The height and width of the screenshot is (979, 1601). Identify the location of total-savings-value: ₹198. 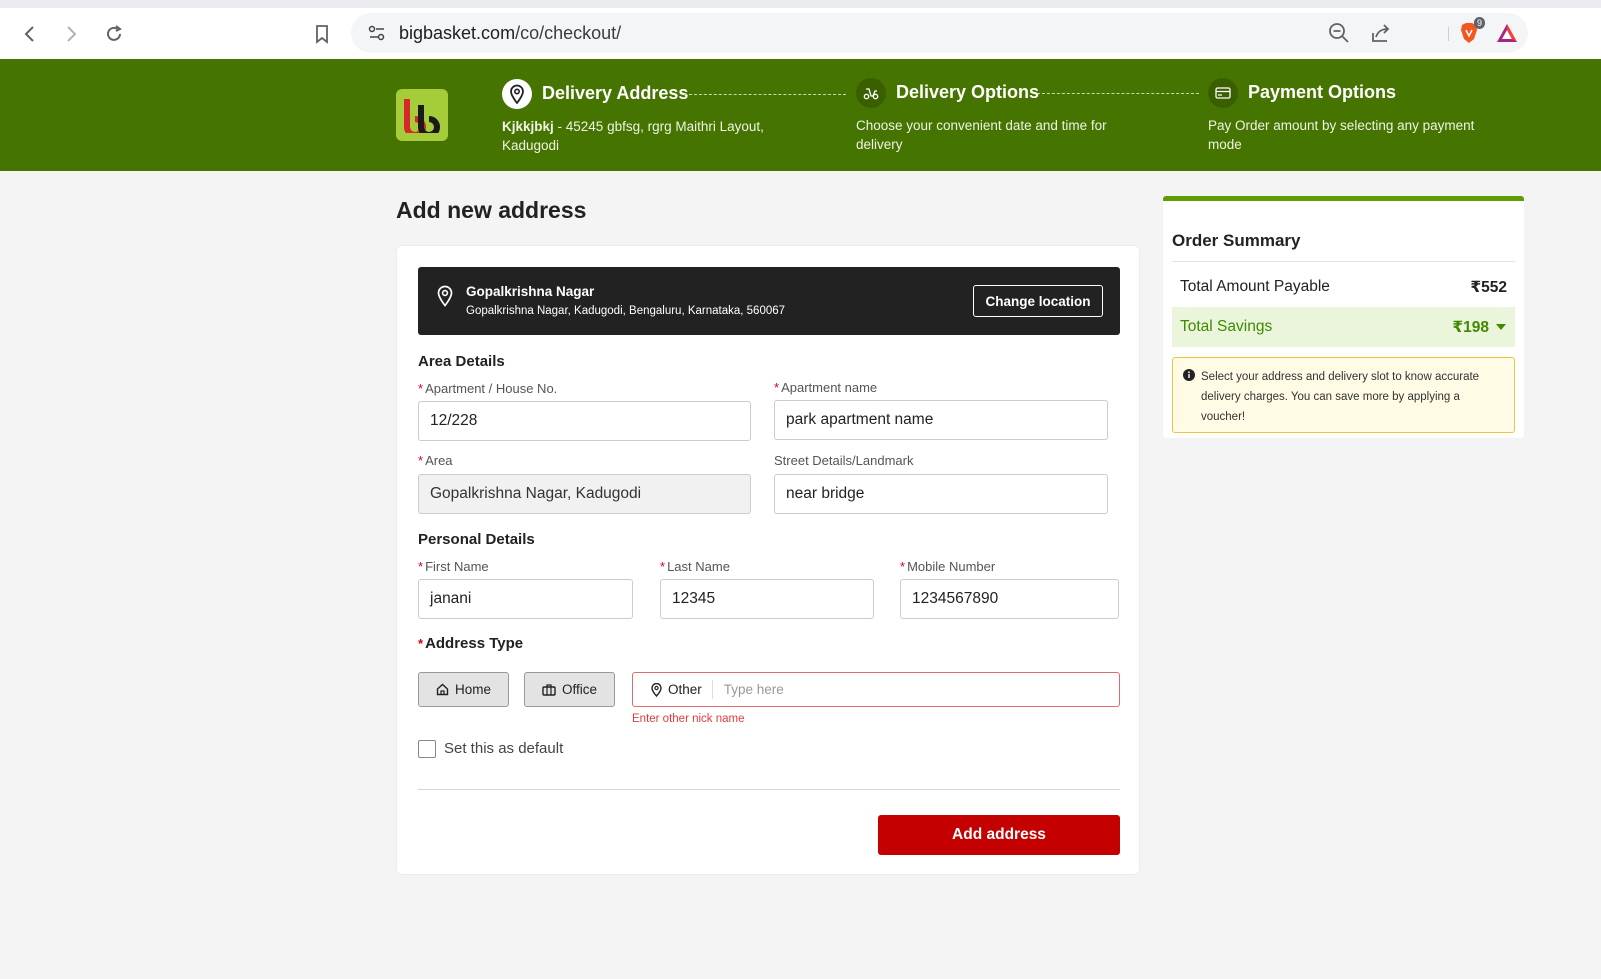
(1470, 327).